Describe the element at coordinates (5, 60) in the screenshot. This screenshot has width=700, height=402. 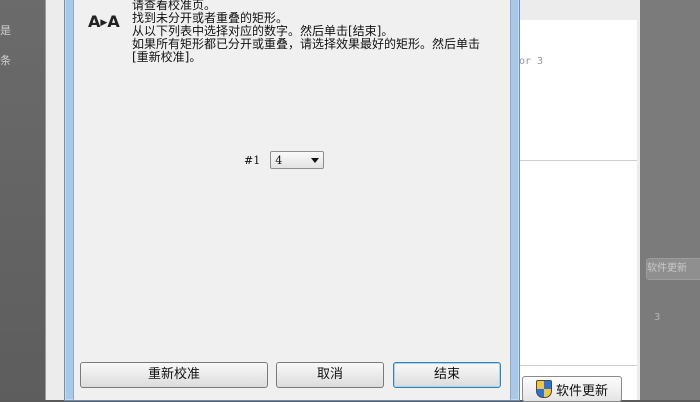
I see `background-edge-text: 条` at that location.